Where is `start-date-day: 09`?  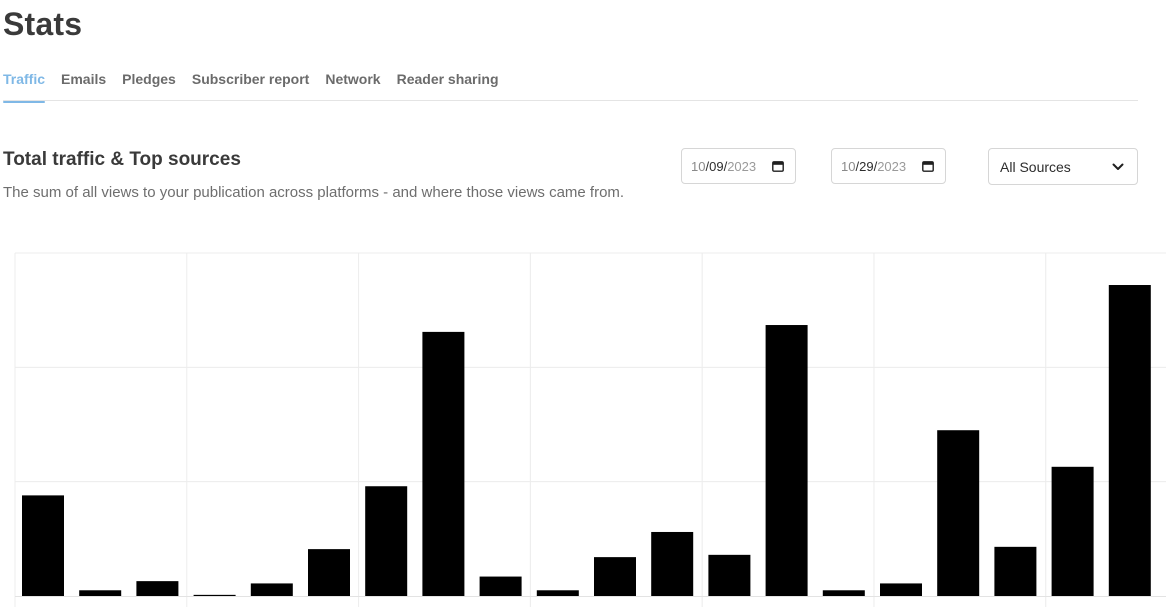 start-date-day: 09 is located at coordinates (716, 166).